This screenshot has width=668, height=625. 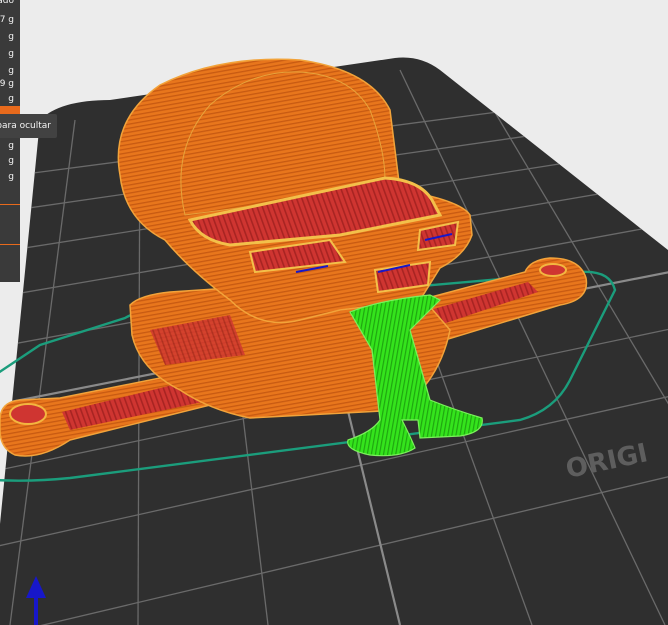 I want to click on legend-row: 9 g, so click(x=7, y=84).